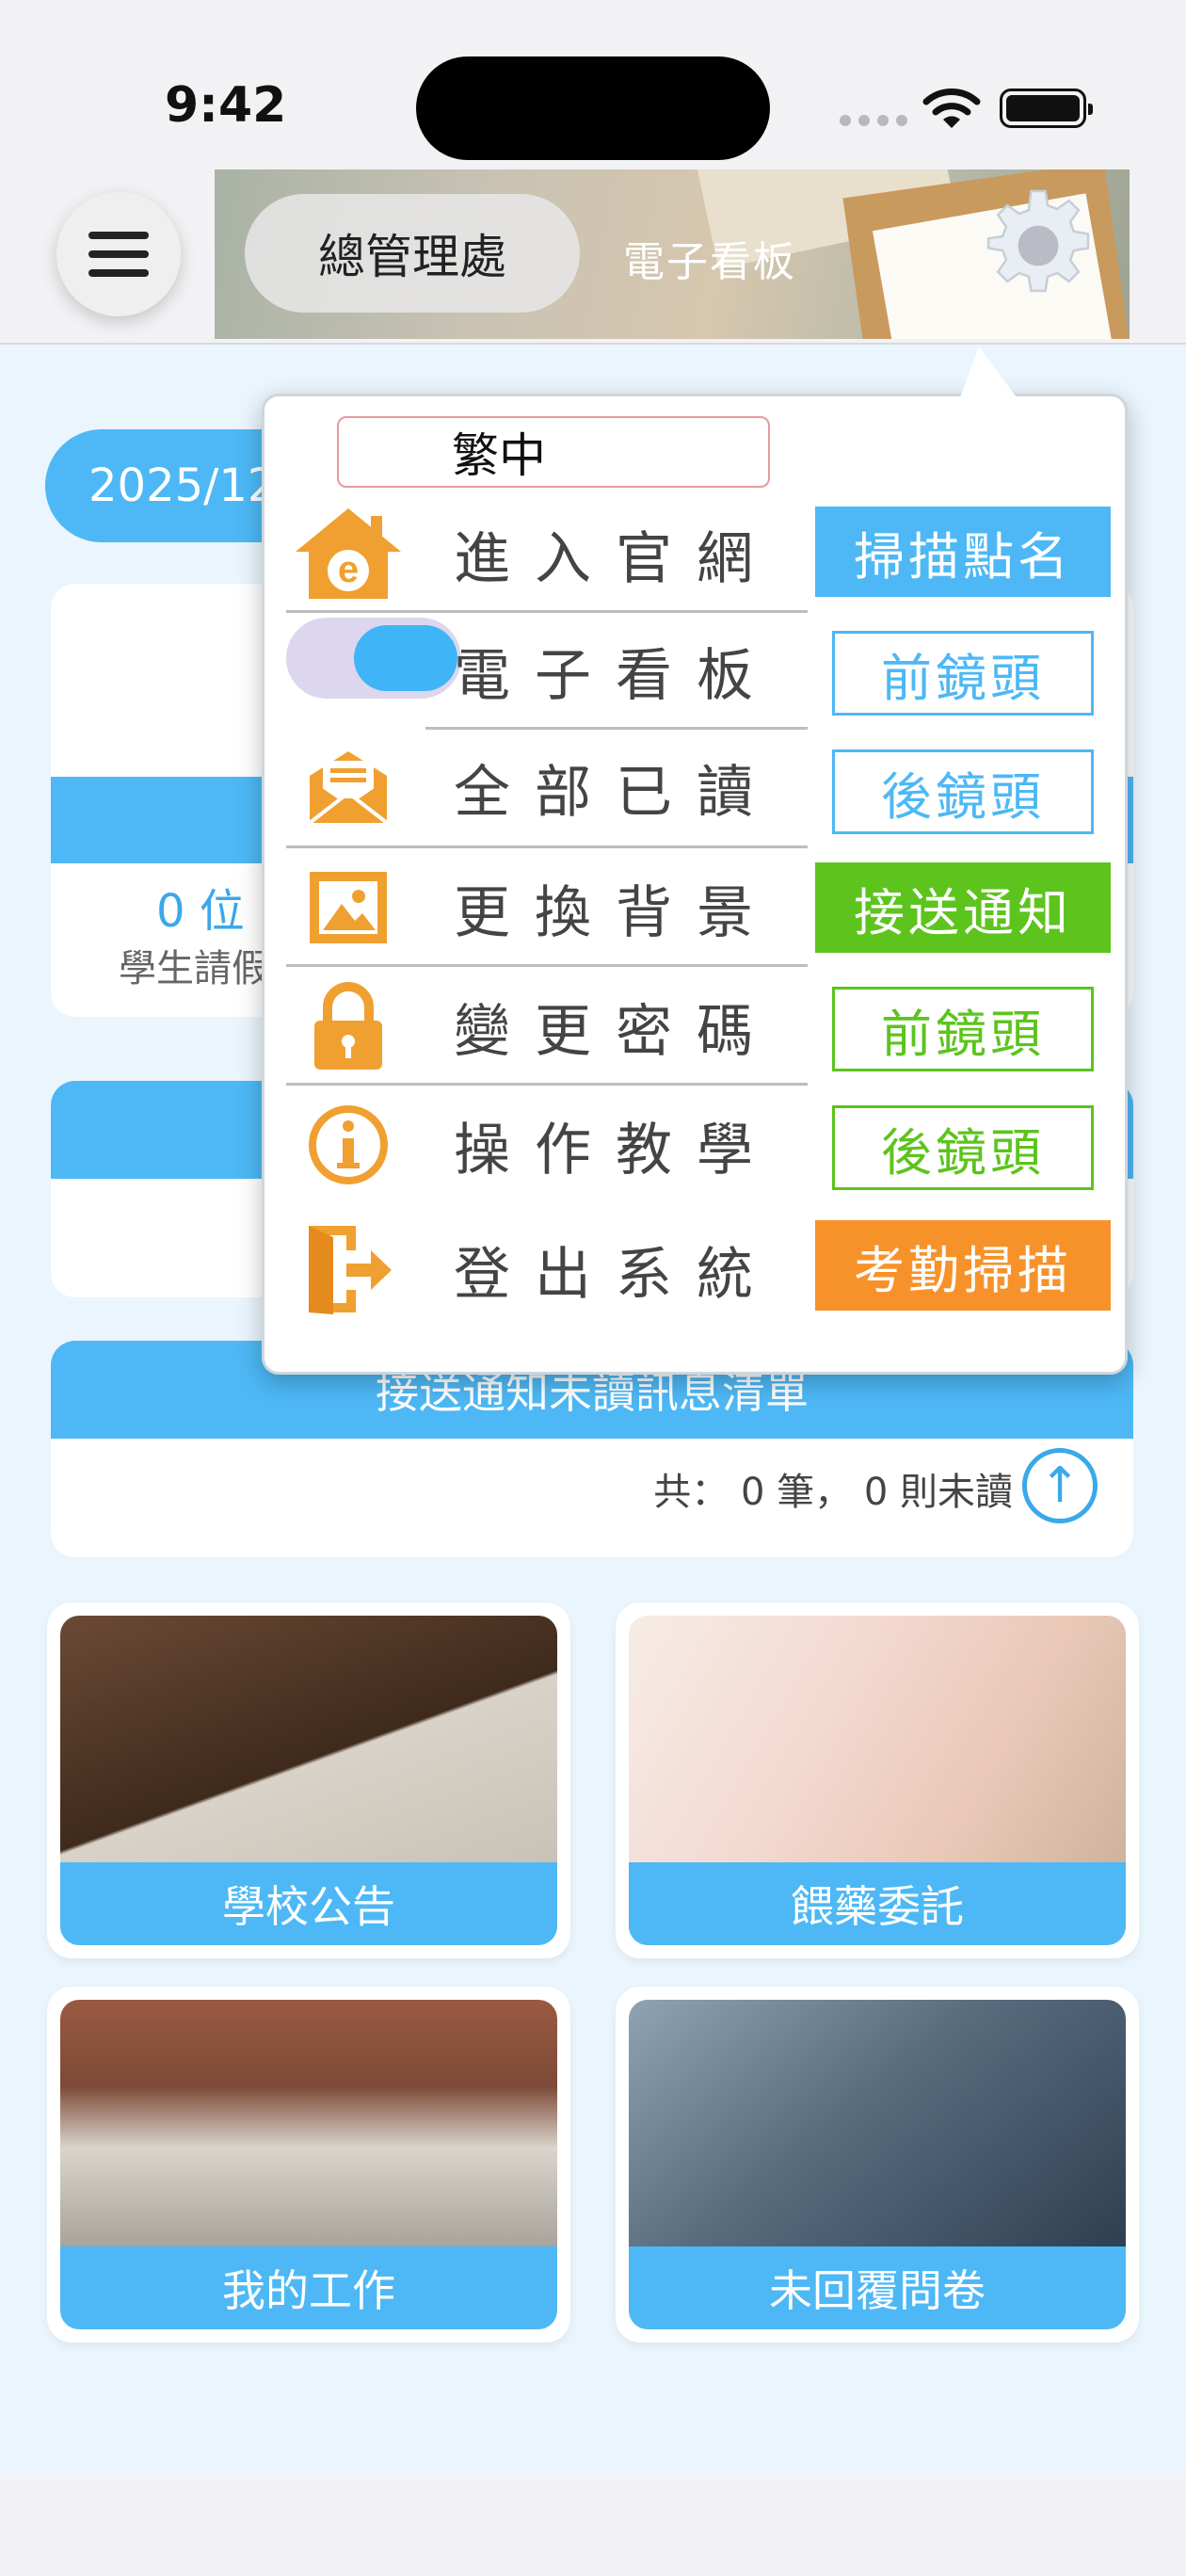 This screenshot has height=2576, width=1186. What do you see at coordinates (963, 1265) in the screenshot?
I see `attendance-scan-tag: 考勤掃描` at bounding box center [963, 1265].